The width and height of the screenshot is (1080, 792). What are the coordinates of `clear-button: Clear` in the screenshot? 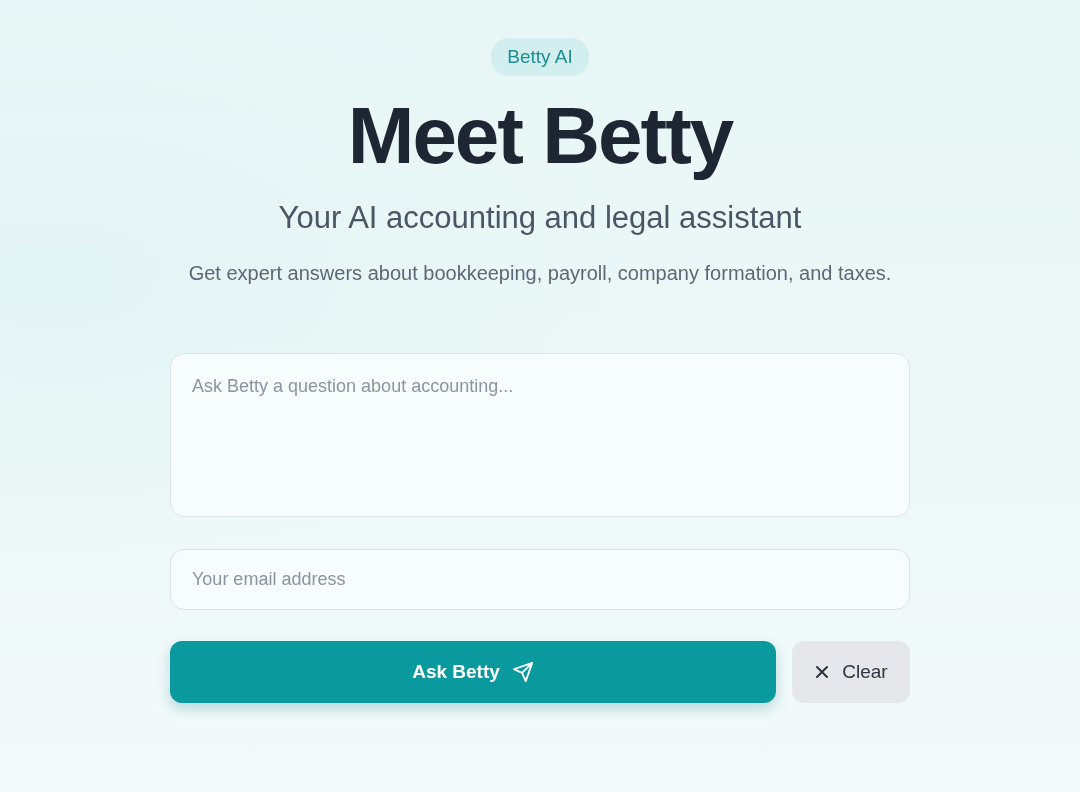 It's located at (851, 672).